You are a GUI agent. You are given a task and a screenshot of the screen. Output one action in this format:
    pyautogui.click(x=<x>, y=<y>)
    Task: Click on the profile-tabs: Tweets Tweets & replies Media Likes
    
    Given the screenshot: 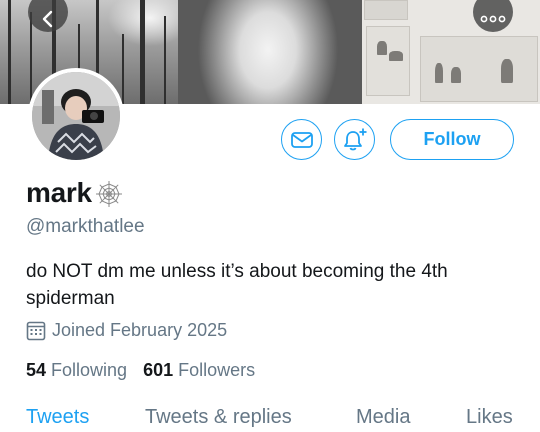 What is the action you would take?
    pyautogui.click(x=270, y=419)
    